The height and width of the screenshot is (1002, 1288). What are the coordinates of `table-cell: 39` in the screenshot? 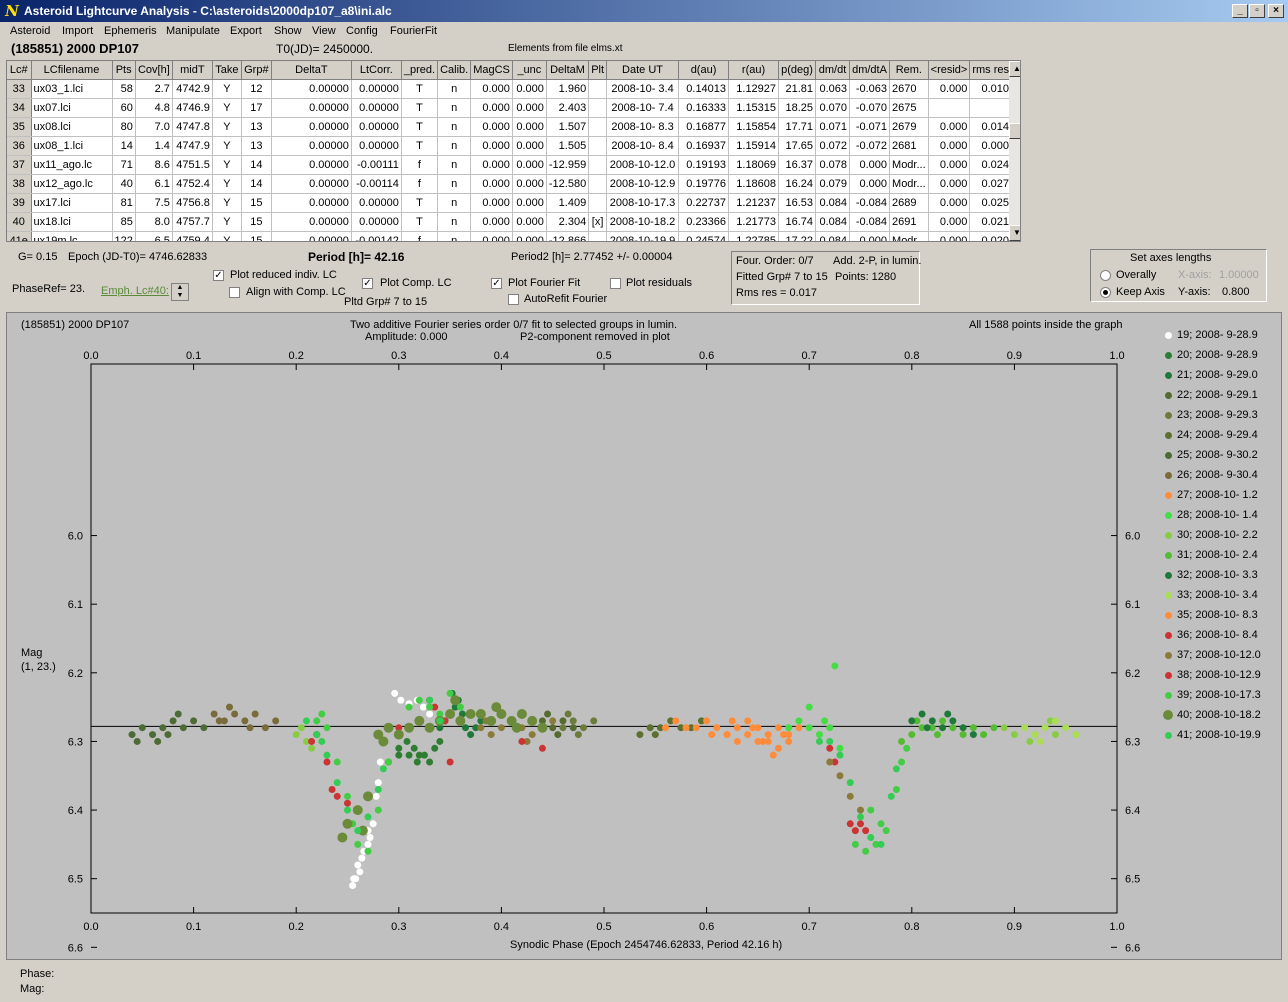 It's located at (19, 203).